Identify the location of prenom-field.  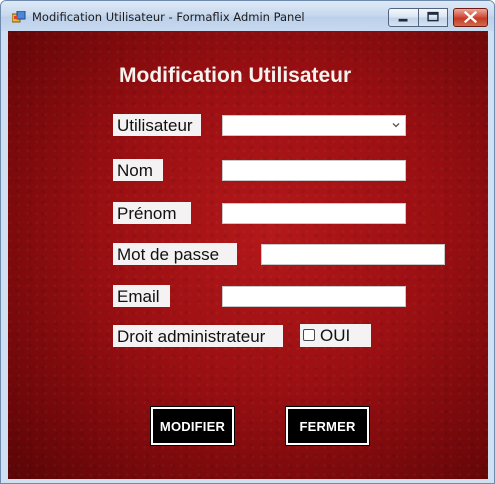
(314, 213).